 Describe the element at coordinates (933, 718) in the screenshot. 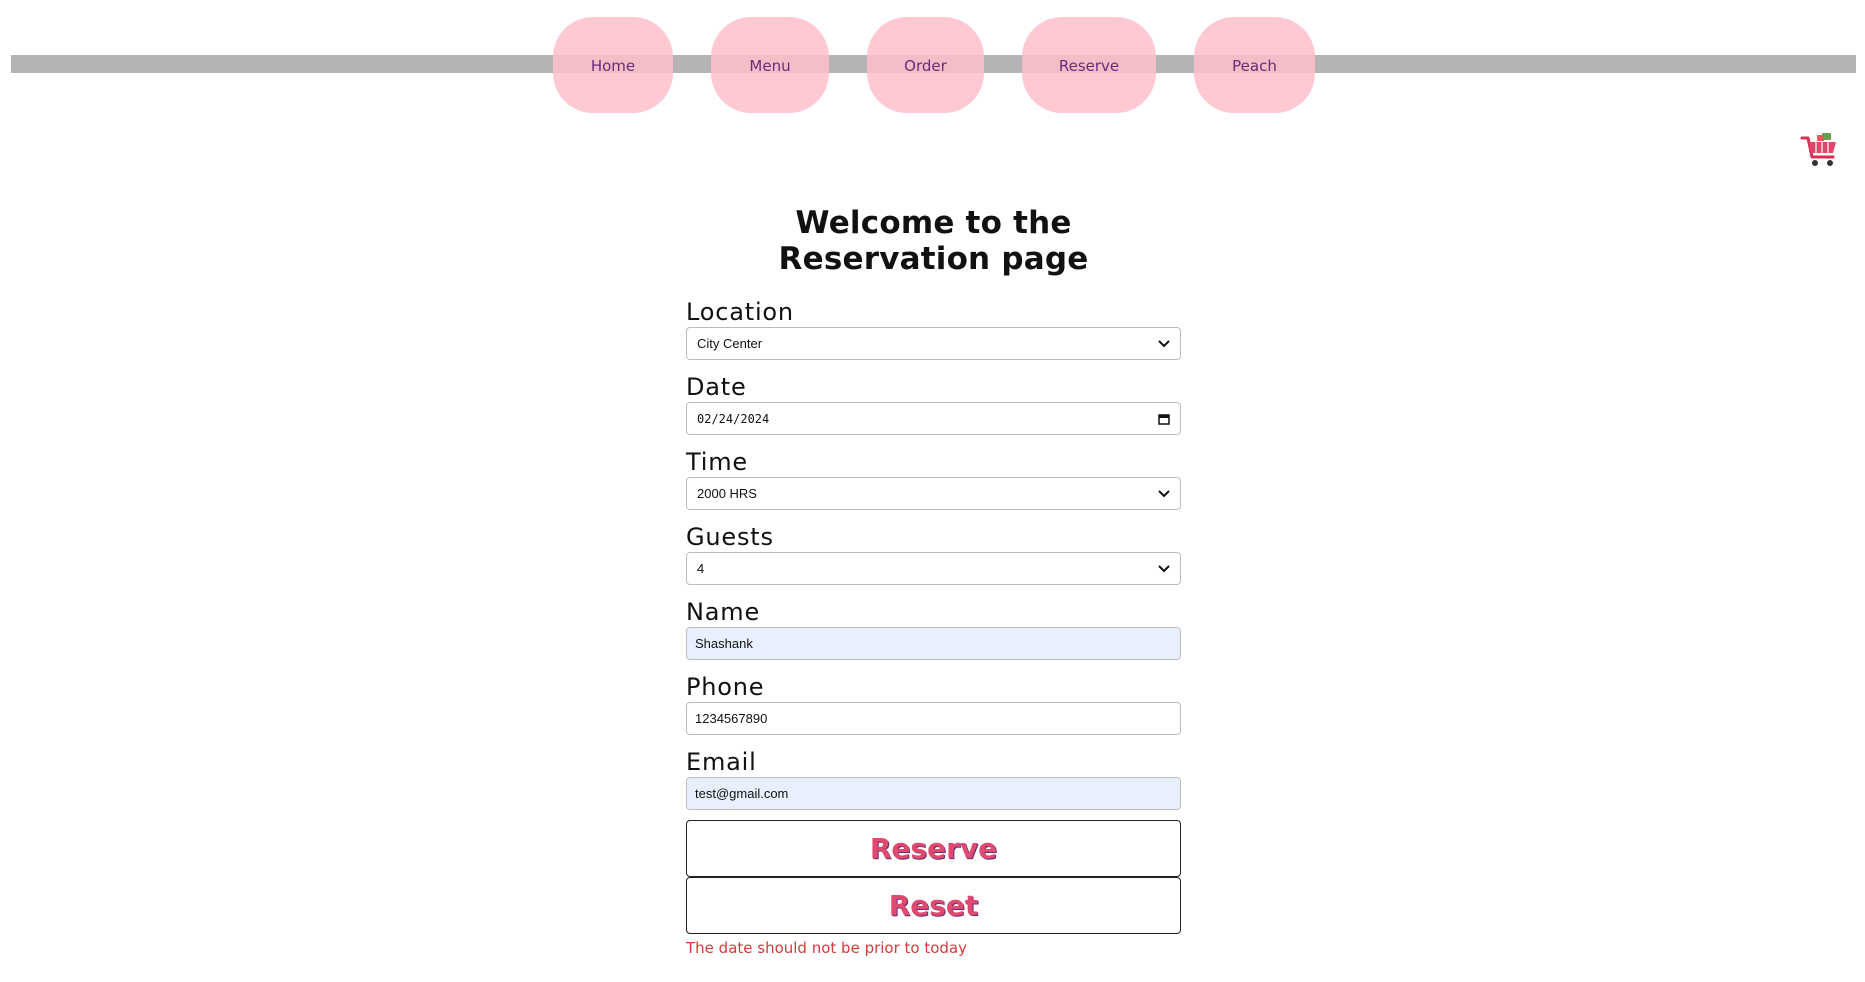

I see `phone-input: 1234567890` at that location.